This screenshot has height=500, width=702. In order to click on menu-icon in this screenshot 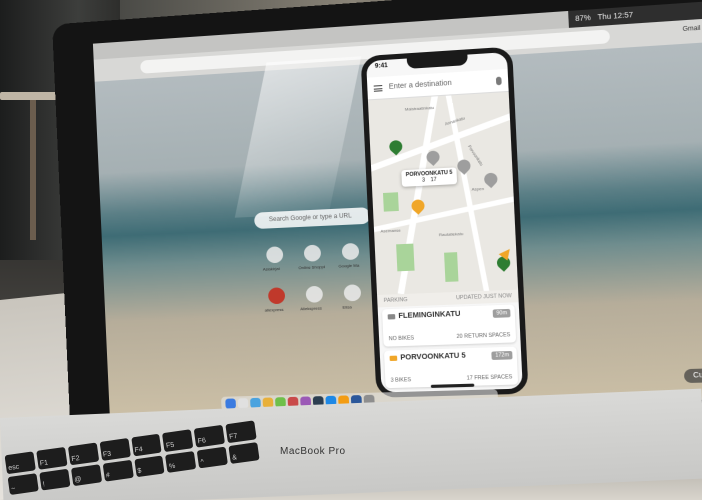, I will do `click(378, 88)`.